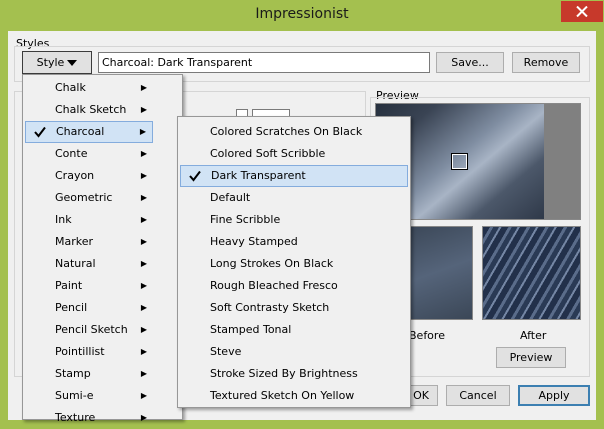  I want to click on menu-item-label: Heavy Stamped, so click(254, 241).